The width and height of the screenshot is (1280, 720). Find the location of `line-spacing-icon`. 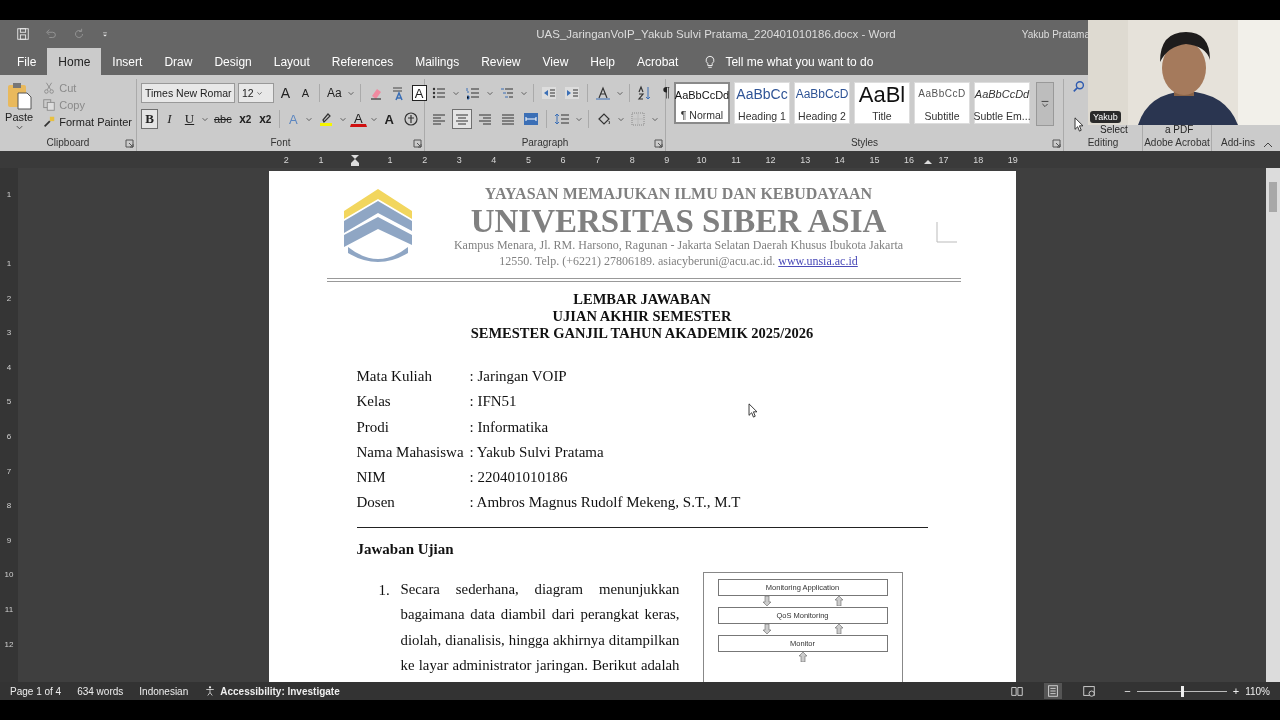

line-spacing-icon is located at coordinates (562, 119).